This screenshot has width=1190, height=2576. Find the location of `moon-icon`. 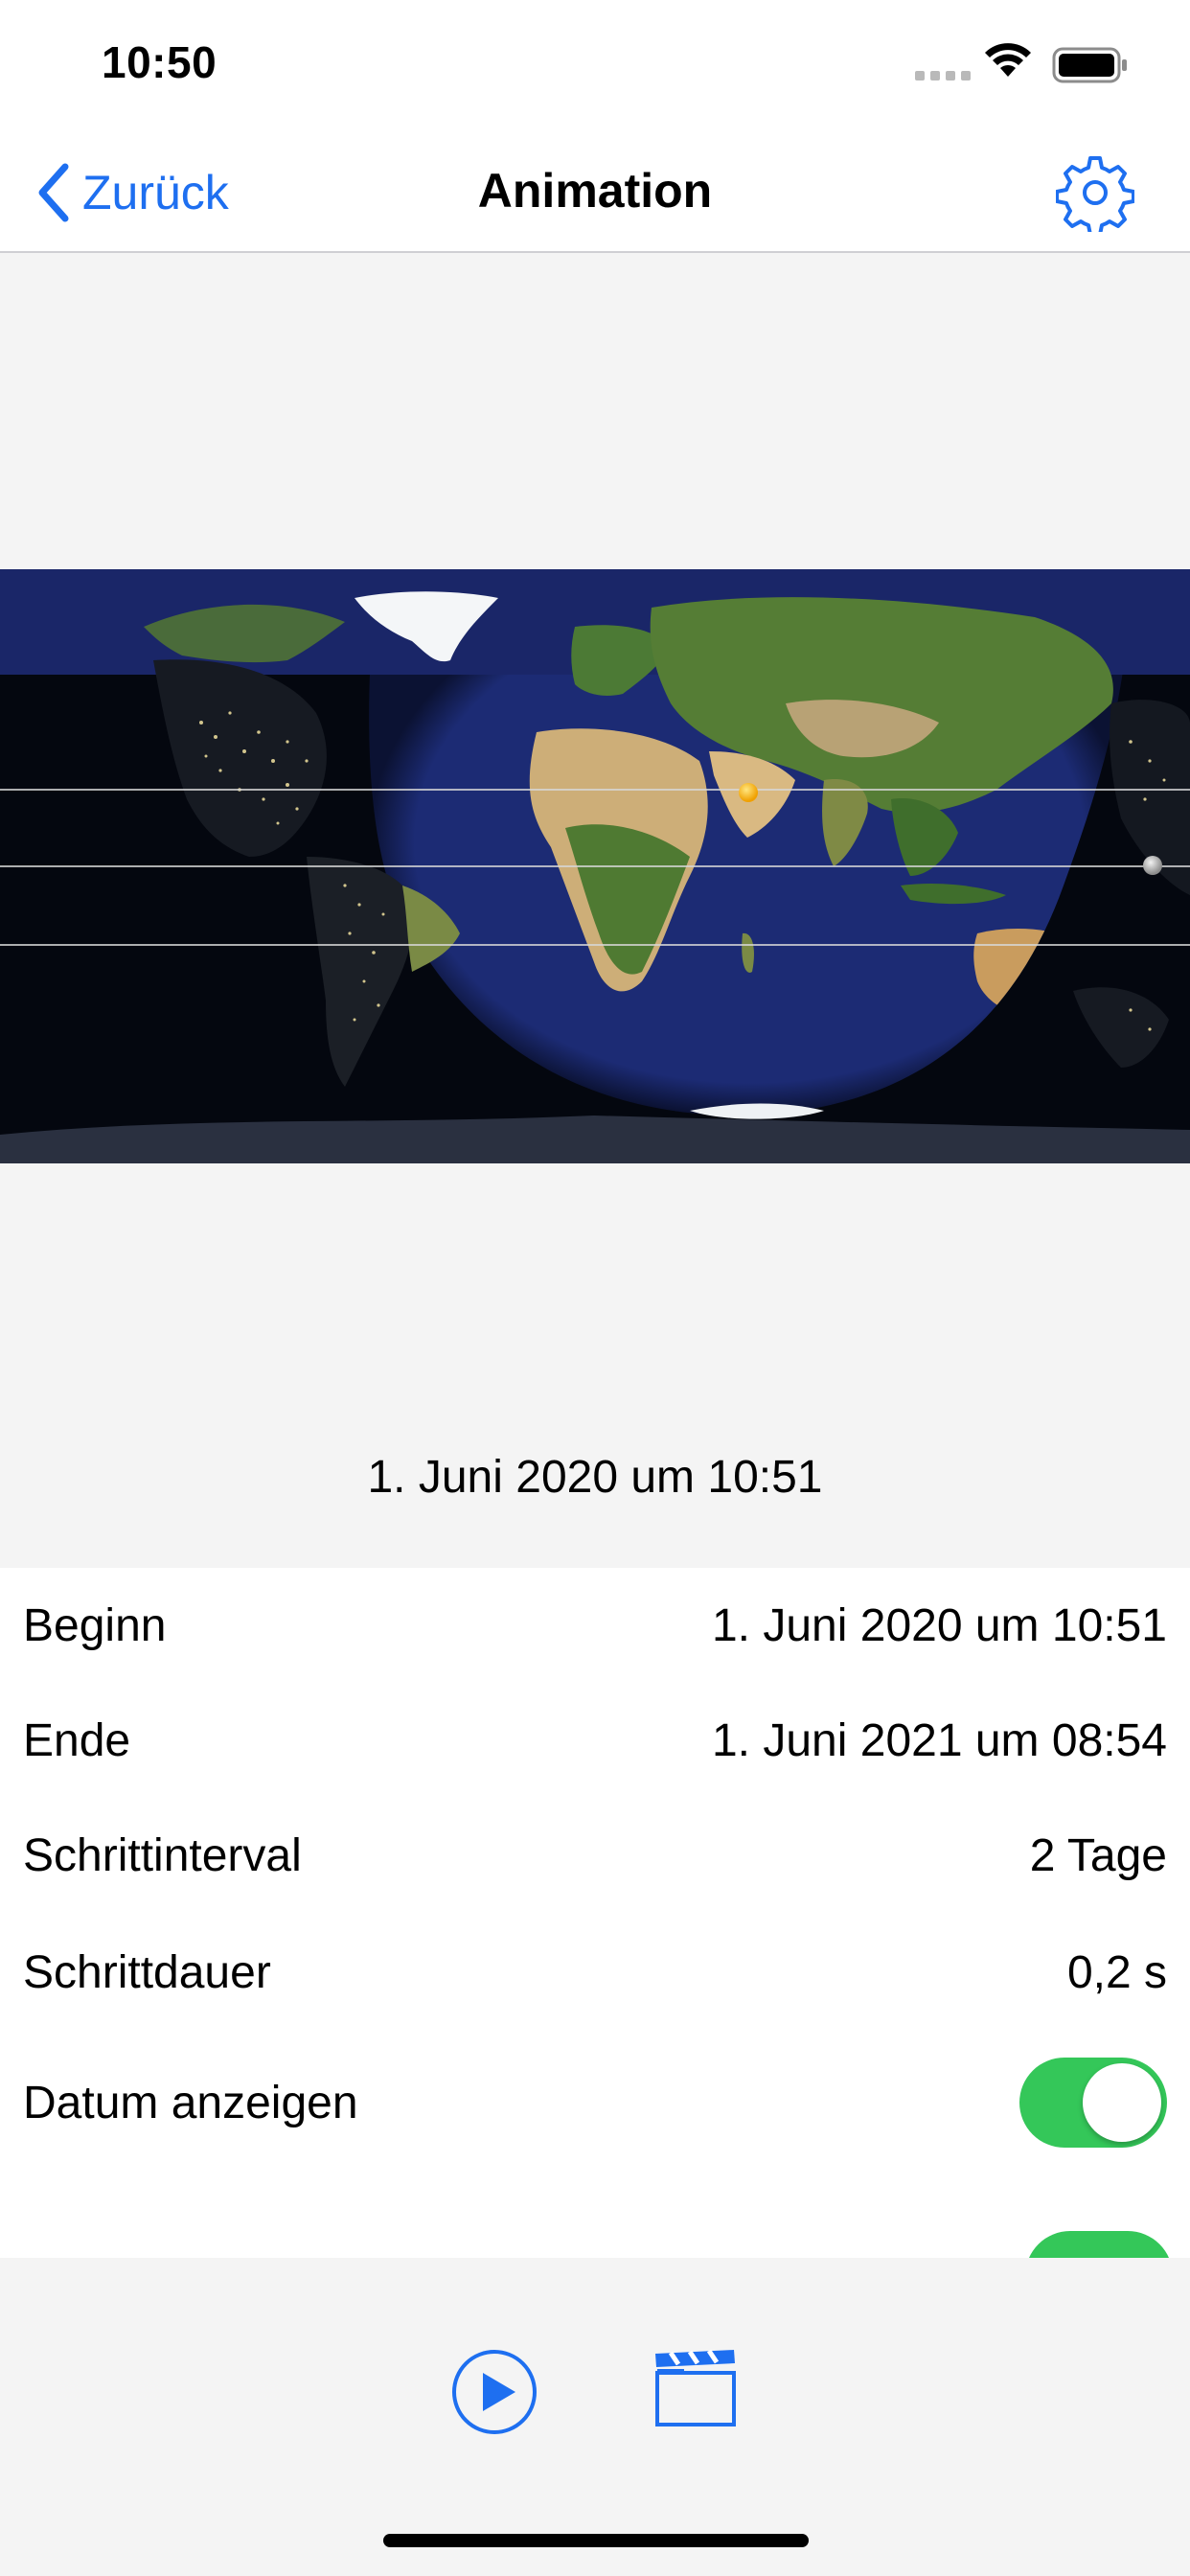

moon-icon is located at coordinates (1153, 865).